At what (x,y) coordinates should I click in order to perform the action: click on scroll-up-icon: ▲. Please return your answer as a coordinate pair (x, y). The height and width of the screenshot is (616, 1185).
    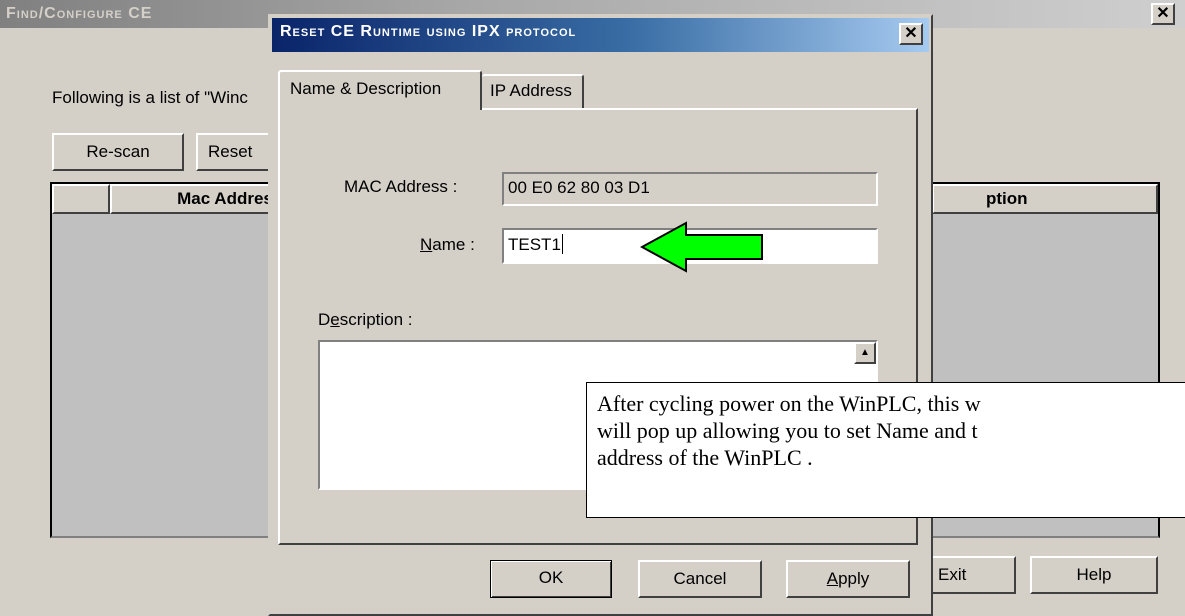
    Looking at the image, I should click on (865, 352).